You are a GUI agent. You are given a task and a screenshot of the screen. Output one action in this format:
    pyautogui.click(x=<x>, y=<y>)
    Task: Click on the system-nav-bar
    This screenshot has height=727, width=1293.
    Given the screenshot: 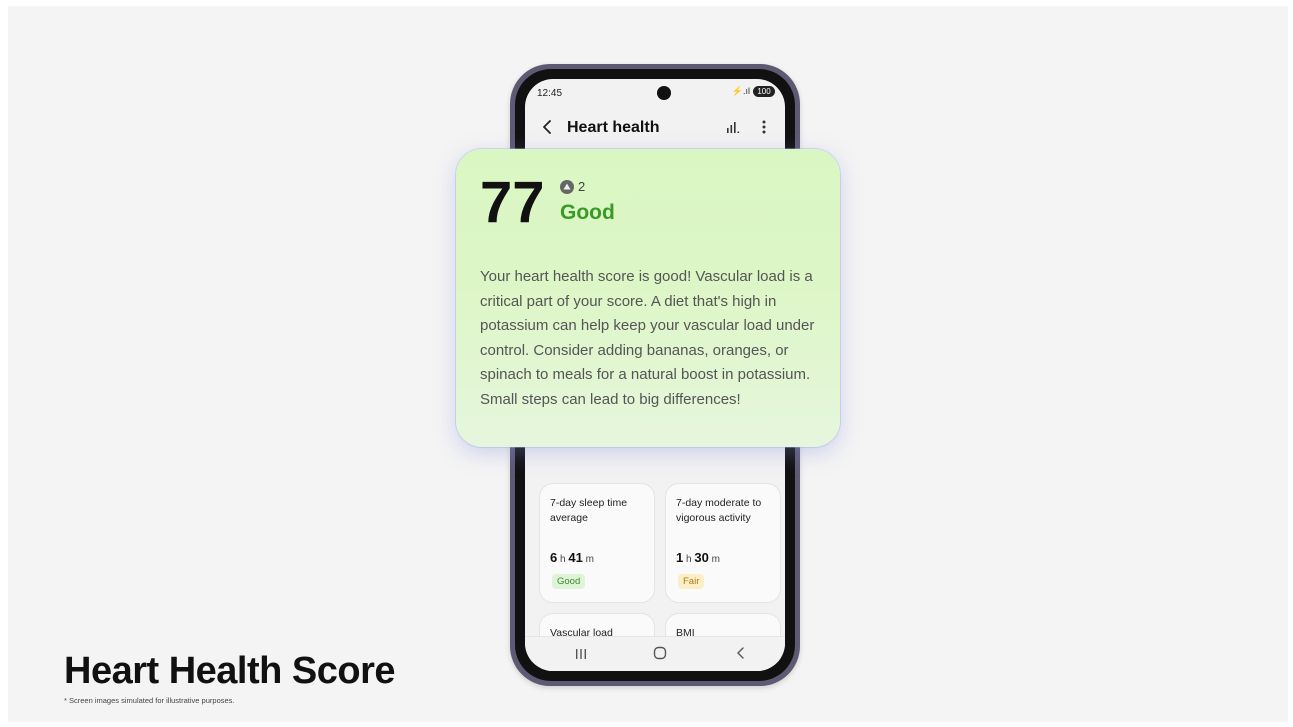 What is the action you would take?
    pyautogui.click(x=655, y=653)
    